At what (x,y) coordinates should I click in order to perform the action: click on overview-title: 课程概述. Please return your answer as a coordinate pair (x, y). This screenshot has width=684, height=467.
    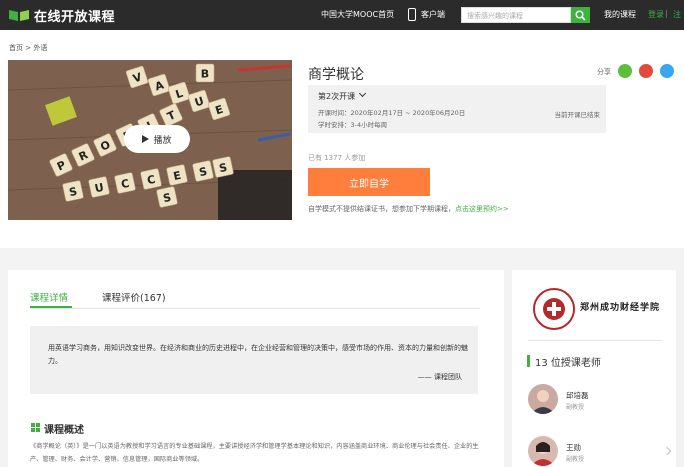
    Looking at the image, I should click on (64, 430).